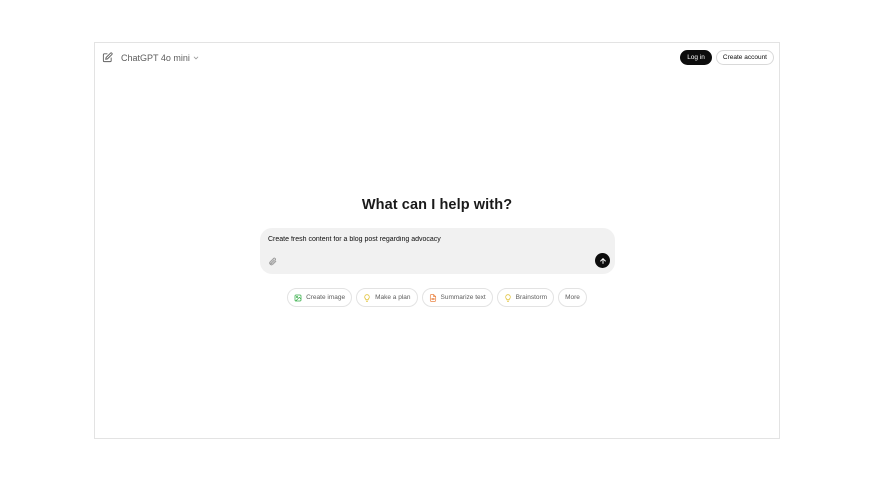  I want to click on chip-make-a-plan: Make a plan, so click(387, 297).